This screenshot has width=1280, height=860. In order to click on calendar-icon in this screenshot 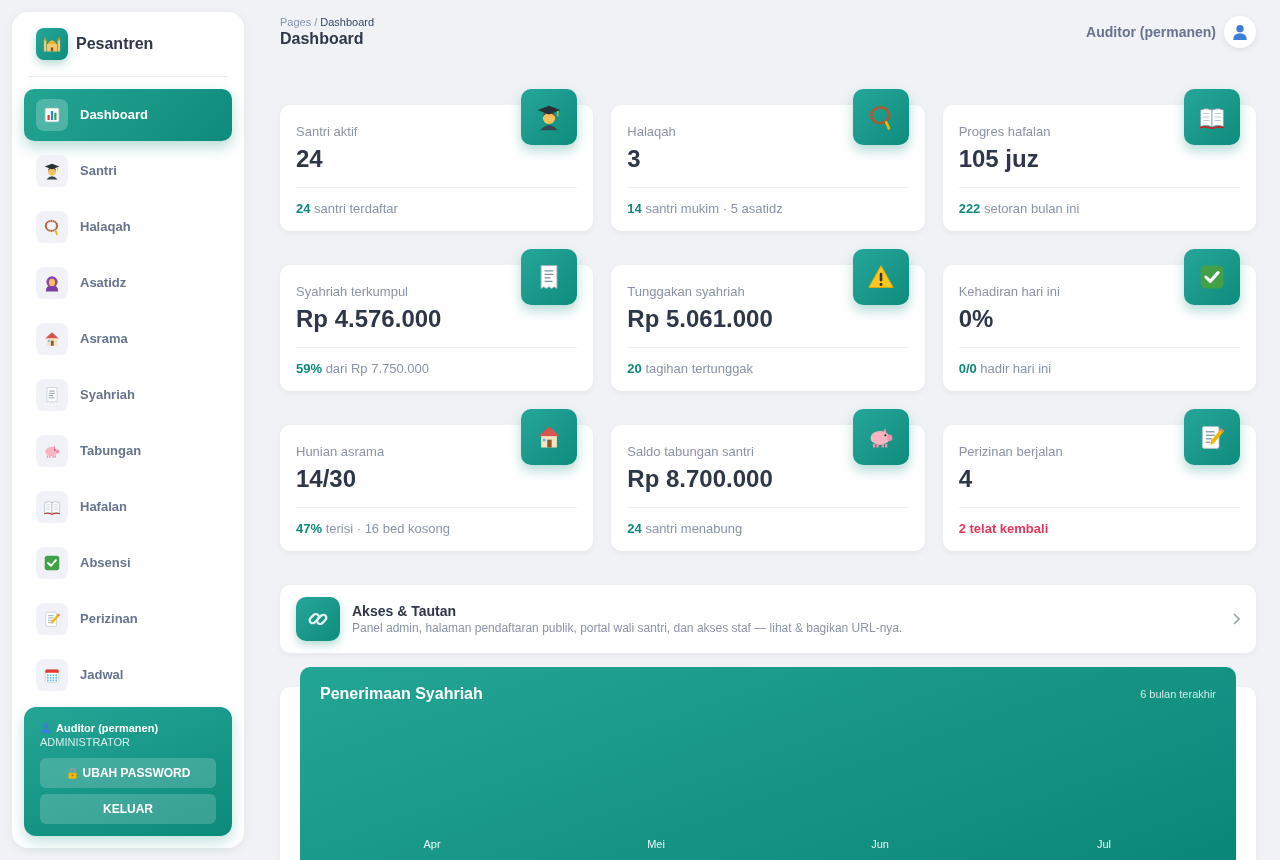, I will do `click(52, 675)`.